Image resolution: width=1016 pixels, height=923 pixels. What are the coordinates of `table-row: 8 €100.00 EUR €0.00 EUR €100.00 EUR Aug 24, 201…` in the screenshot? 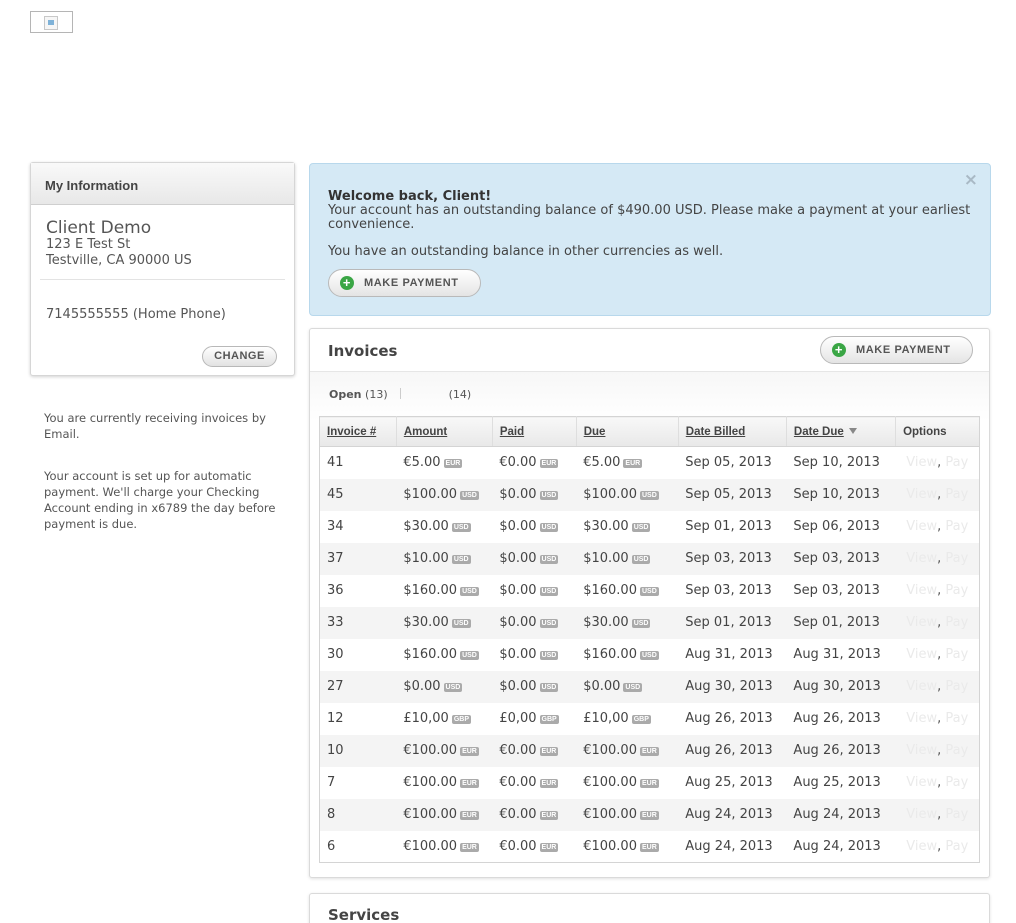 It's located at (649, 814).